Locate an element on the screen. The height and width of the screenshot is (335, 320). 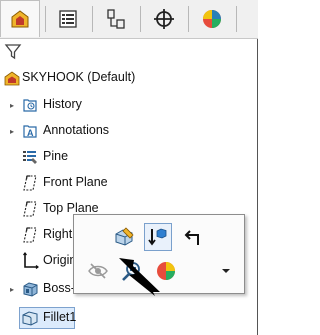
svg-text: A is located at coordinates (30, 133).